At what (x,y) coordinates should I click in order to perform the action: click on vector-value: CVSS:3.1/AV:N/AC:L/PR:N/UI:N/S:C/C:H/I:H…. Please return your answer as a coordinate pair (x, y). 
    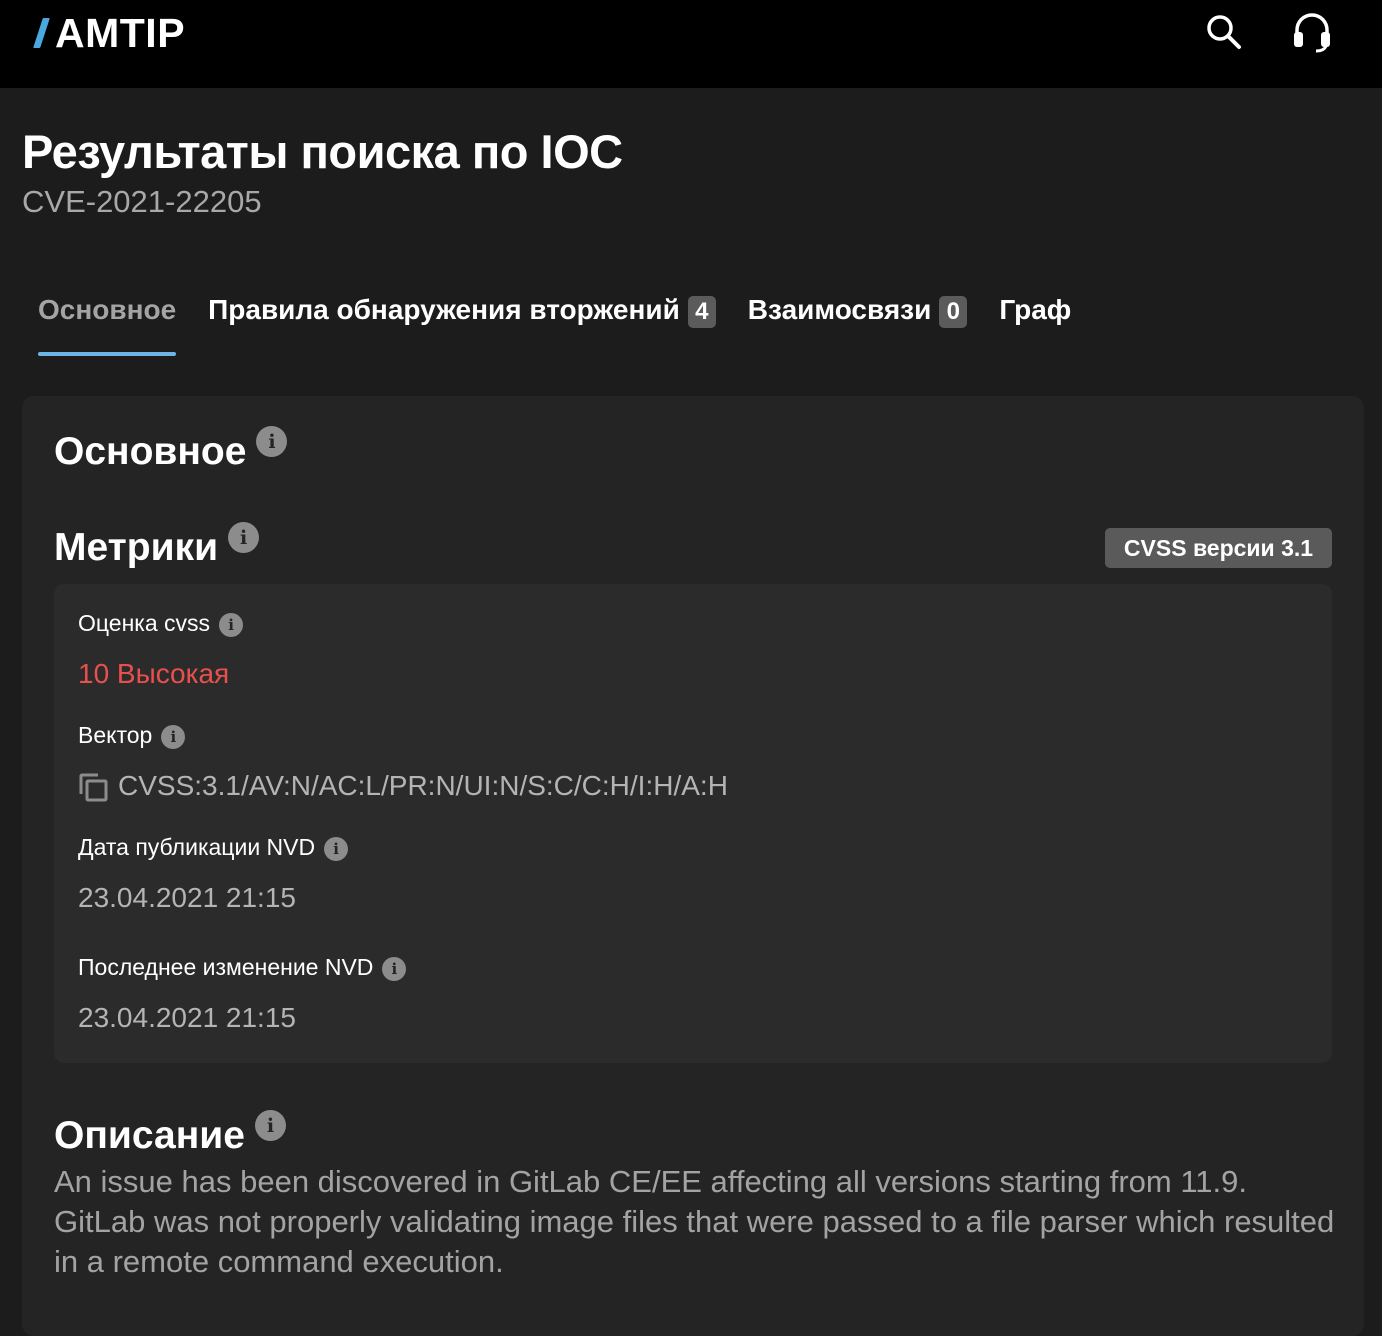
    Looking at the image, I should click on (423, 786).